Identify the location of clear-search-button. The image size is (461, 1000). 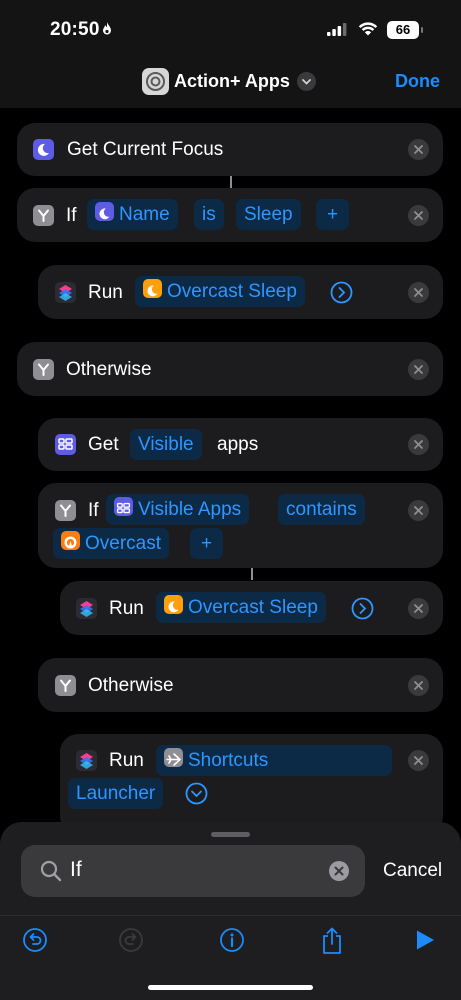
(339, 871).